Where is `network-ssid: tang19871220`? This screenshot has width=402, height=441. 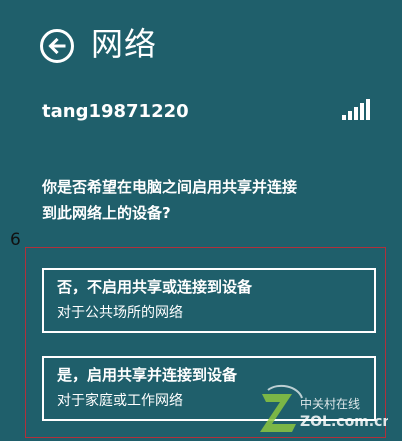 network-ssid: tang19871220 is located at coordinates (115, 111).